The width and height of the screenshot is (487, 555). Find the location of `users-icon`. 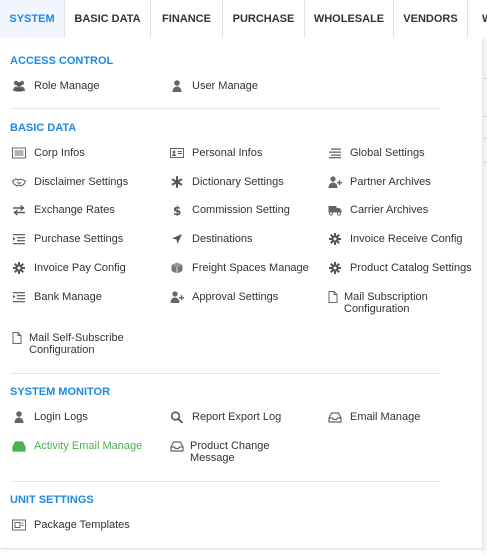

users-icon is located at coordinates (19, 86).